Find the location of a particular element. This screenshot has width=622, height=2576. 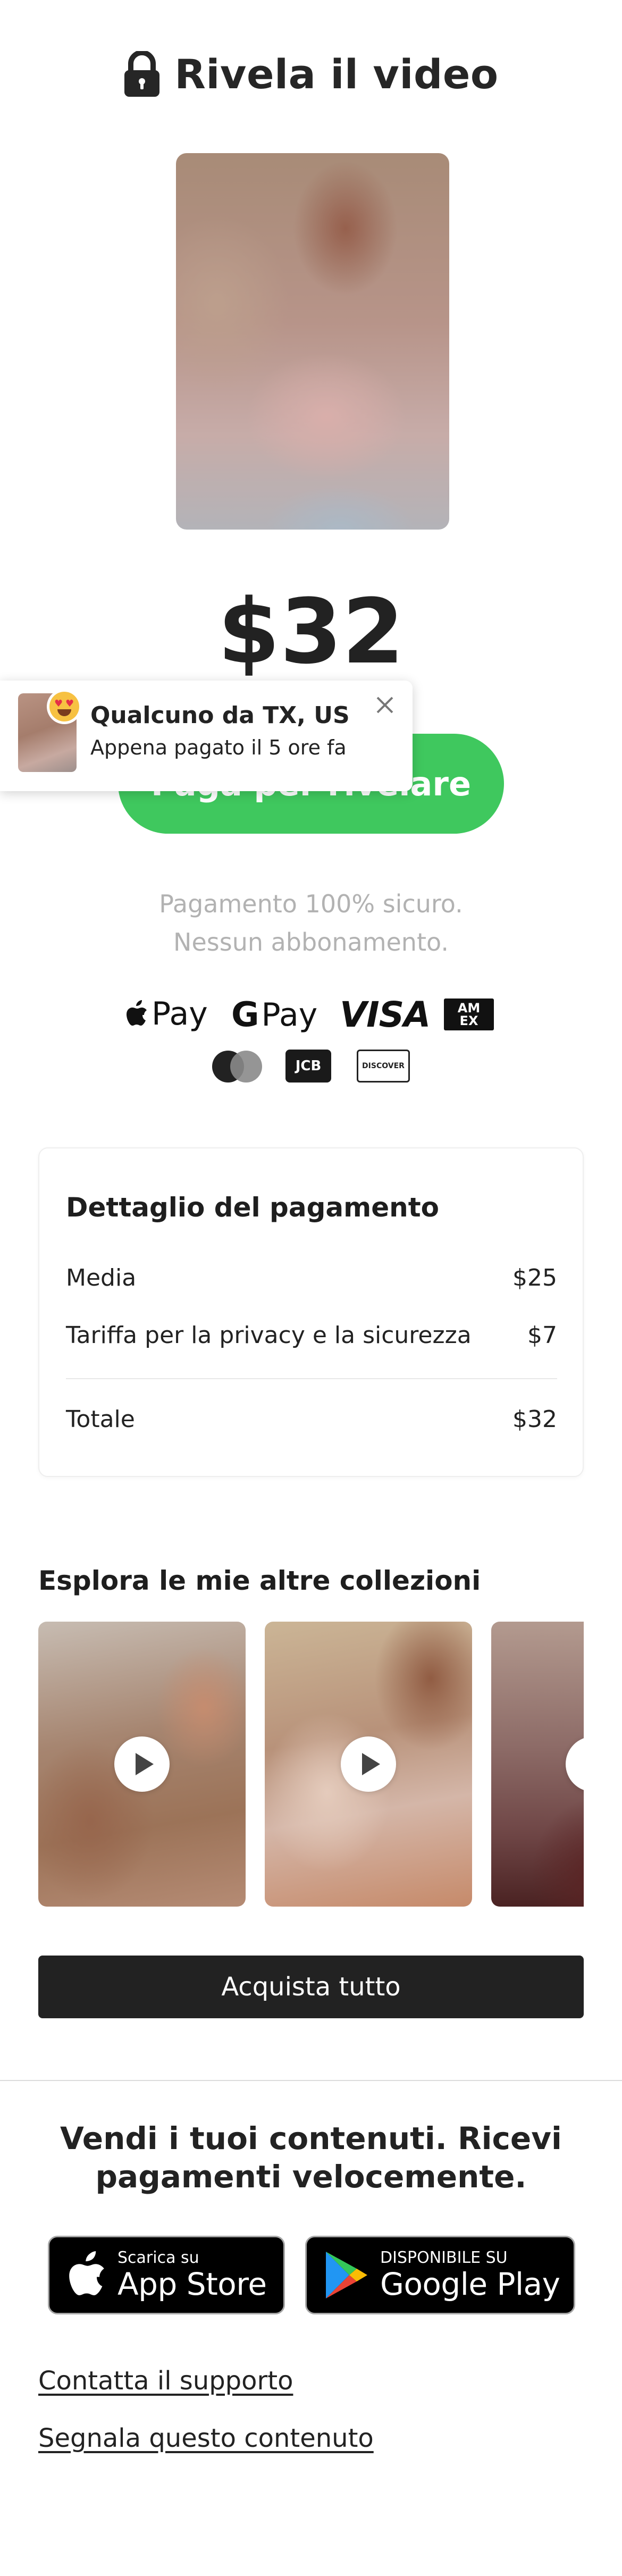

promo-line-2: pagamenti velocemente. is located at coordinates (311, 2177).